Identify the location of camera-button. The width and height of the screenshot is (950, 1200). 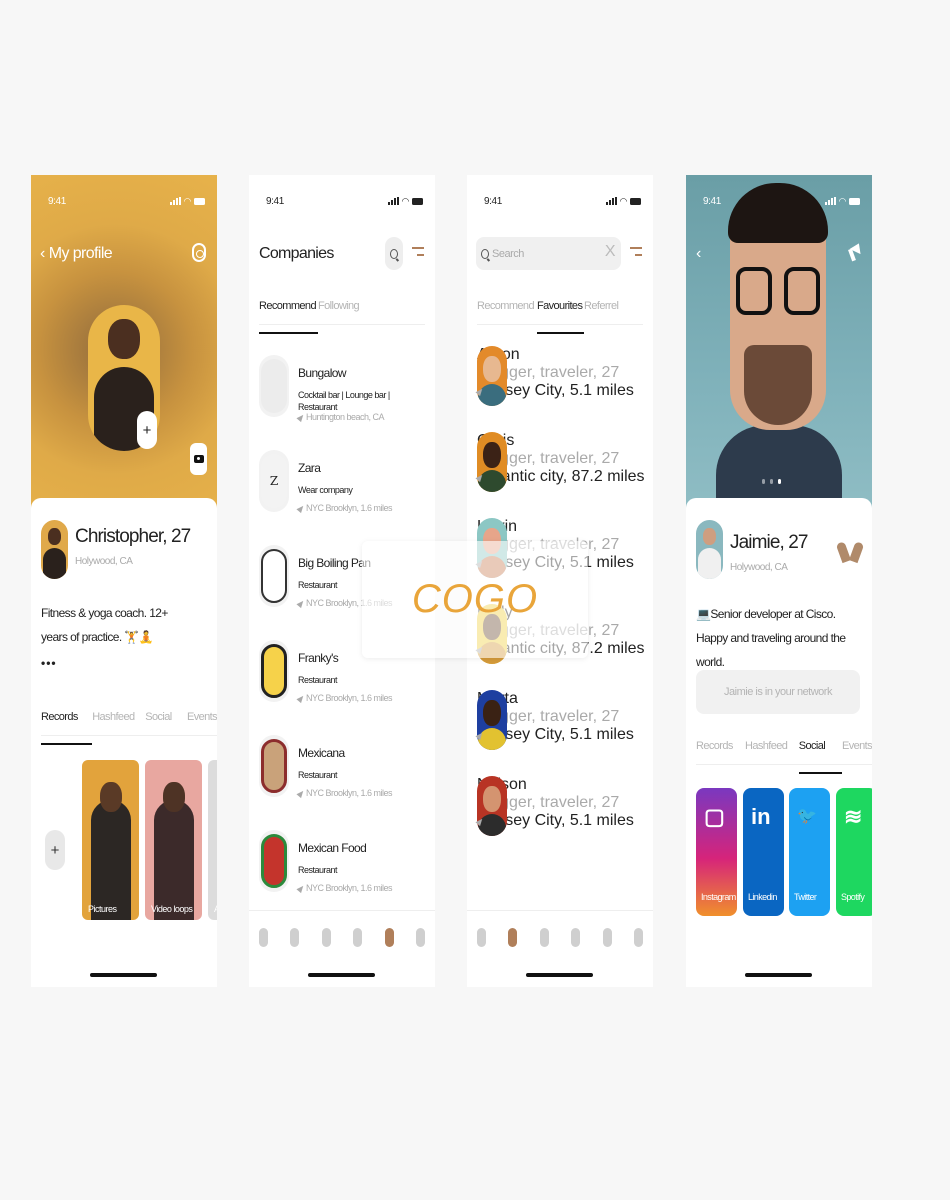
(198, 459).